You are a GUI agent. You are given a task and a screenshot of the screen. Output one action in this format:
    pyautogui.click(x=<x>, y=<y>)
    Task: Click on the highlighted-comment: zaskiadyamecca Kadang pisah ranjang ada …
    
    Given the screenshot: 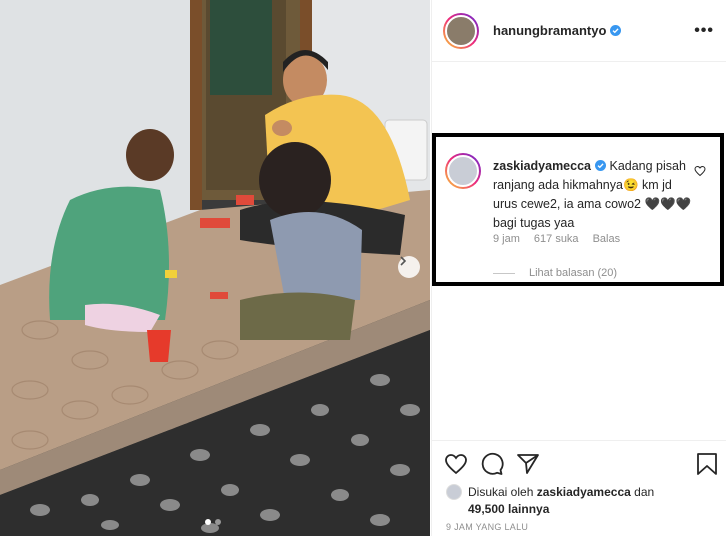 What is the action you would take?
    pyautogui.click(x=578, y=209)
    